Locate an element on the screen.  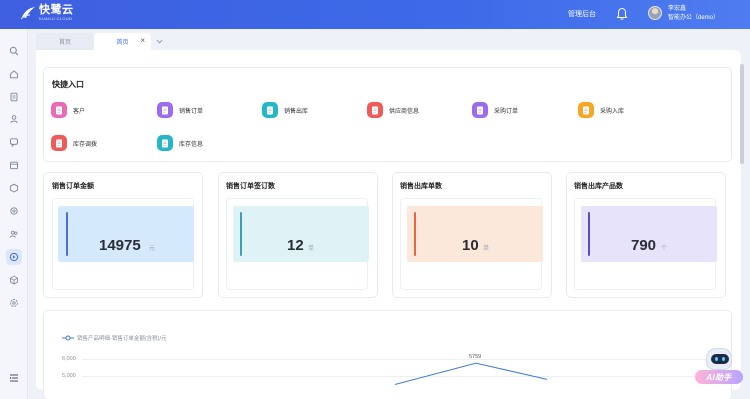
series-line is located at coordinates (471, 373).